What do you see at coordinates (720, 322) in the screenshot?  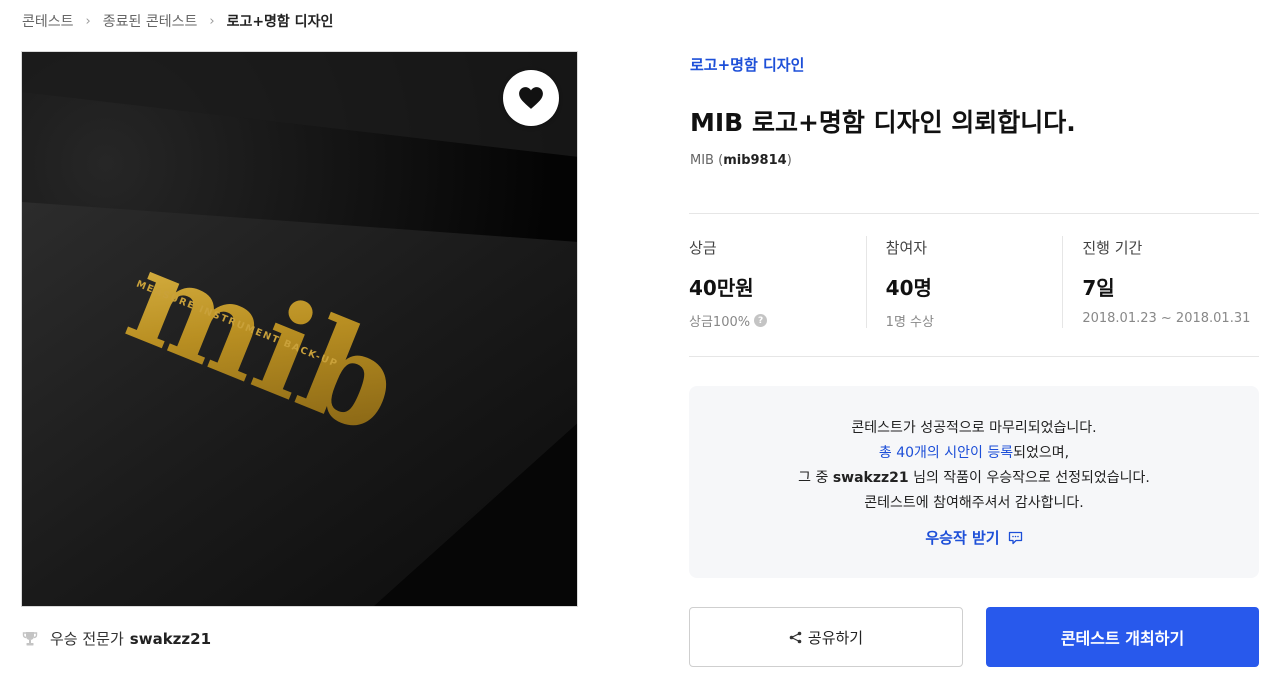 I see `prize-ratio: 상금100%` at bounding box center [720, 322].